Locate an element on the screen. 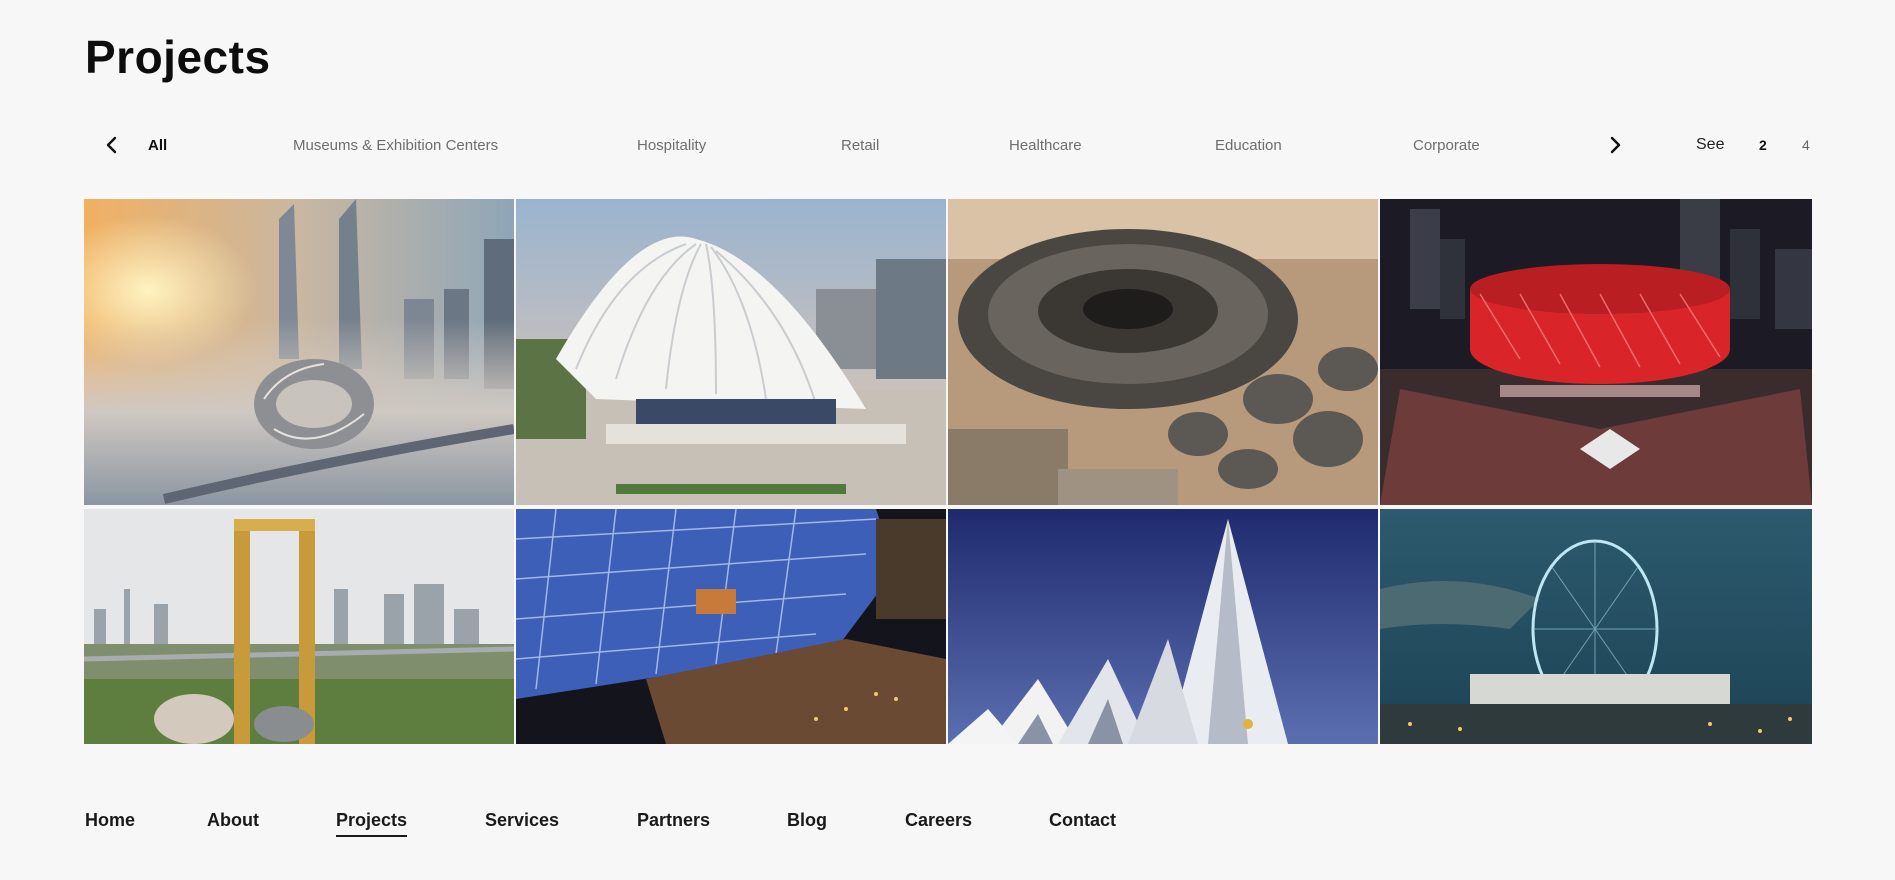  see-label: See is located at coordinates (1710, 144).